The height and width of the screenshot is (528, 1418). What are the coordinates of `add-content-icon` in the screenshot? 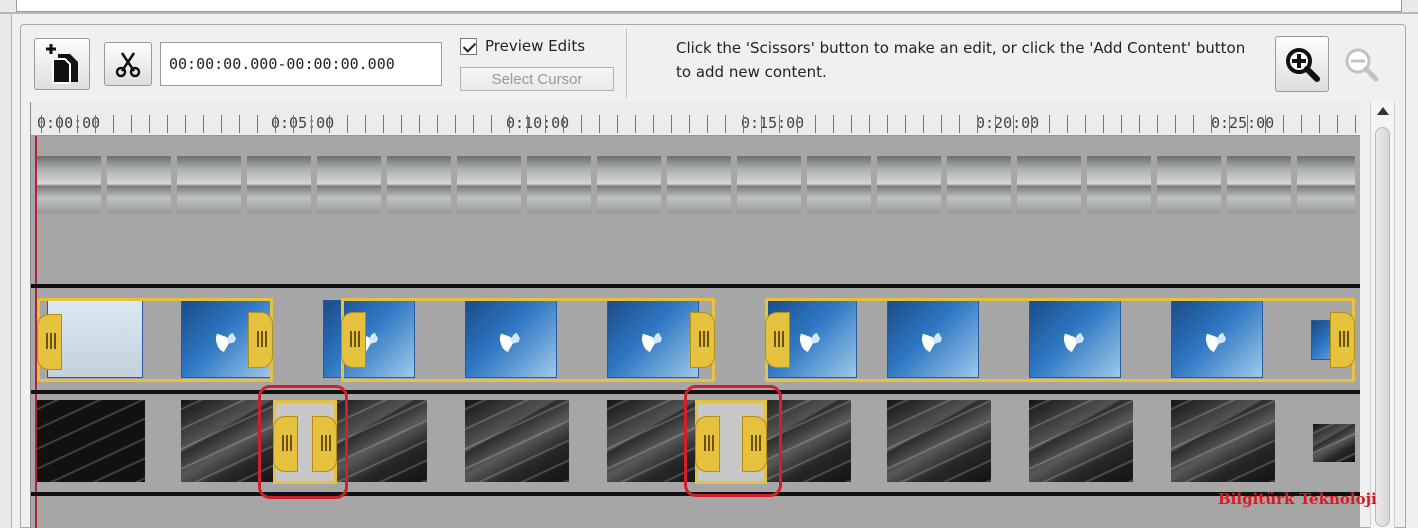 It's located at (62, 64).